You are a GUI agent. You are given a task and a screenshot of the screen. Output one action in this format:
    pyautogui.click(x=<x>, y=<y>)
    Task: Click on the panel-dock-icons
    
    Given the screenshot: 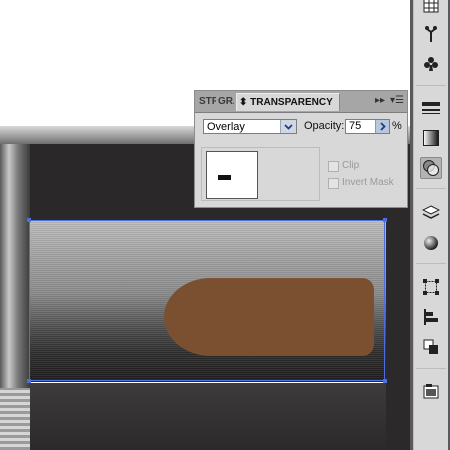 What is the action you would take?
    pyautogui.click(x=430, y=225)
    